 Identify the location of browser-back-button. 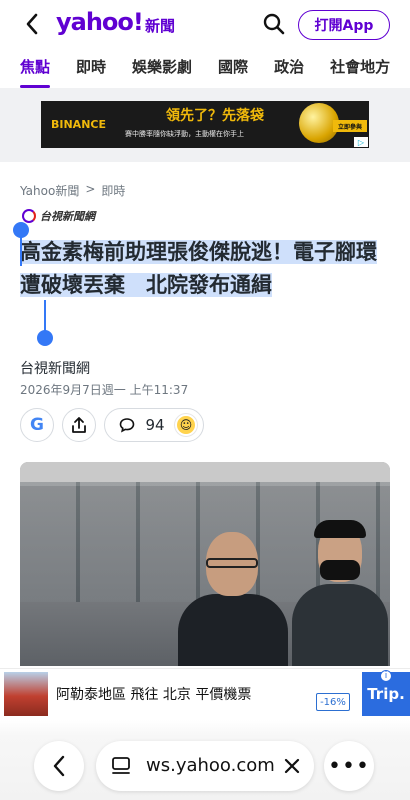
(59, 766).